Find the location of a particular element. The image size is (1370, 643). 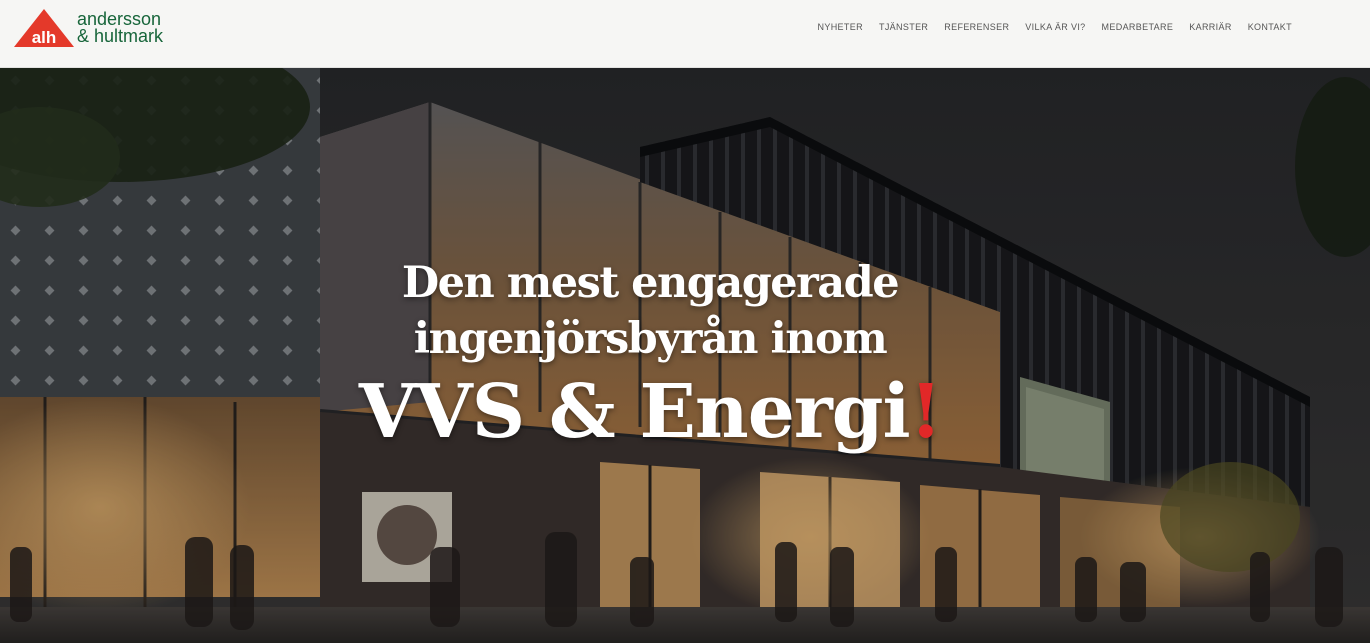

logo-triangle-icon: alh is located at coordinates (44, 28).